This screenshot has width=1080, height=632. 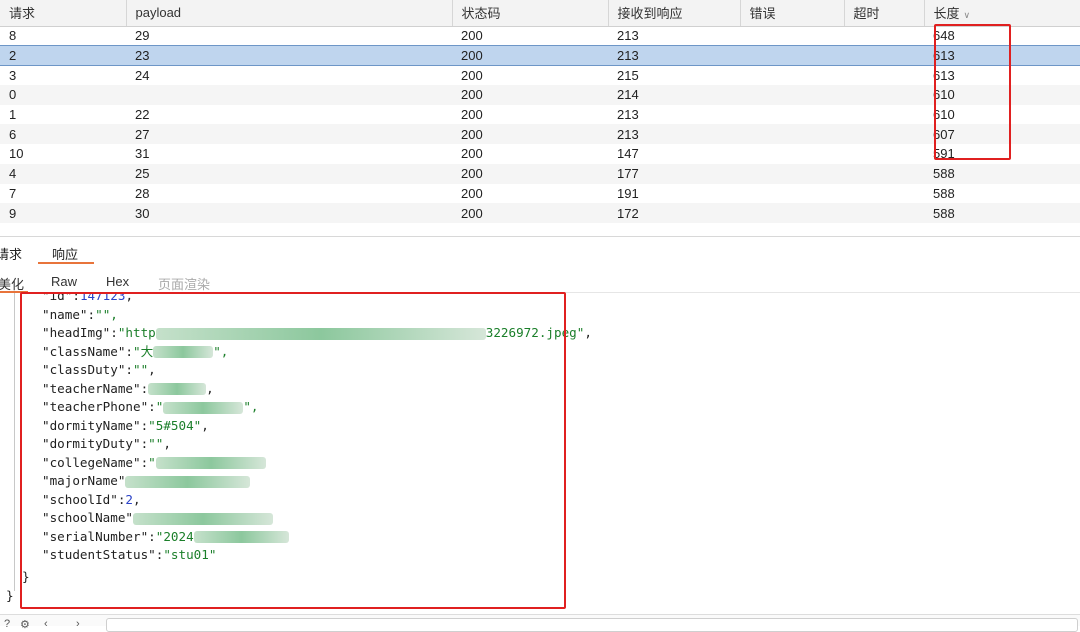 What do you see at coordinates (91, 388) in the screenshot?
I see `json-key: "teacherName"` at bounding box center [91, 388].